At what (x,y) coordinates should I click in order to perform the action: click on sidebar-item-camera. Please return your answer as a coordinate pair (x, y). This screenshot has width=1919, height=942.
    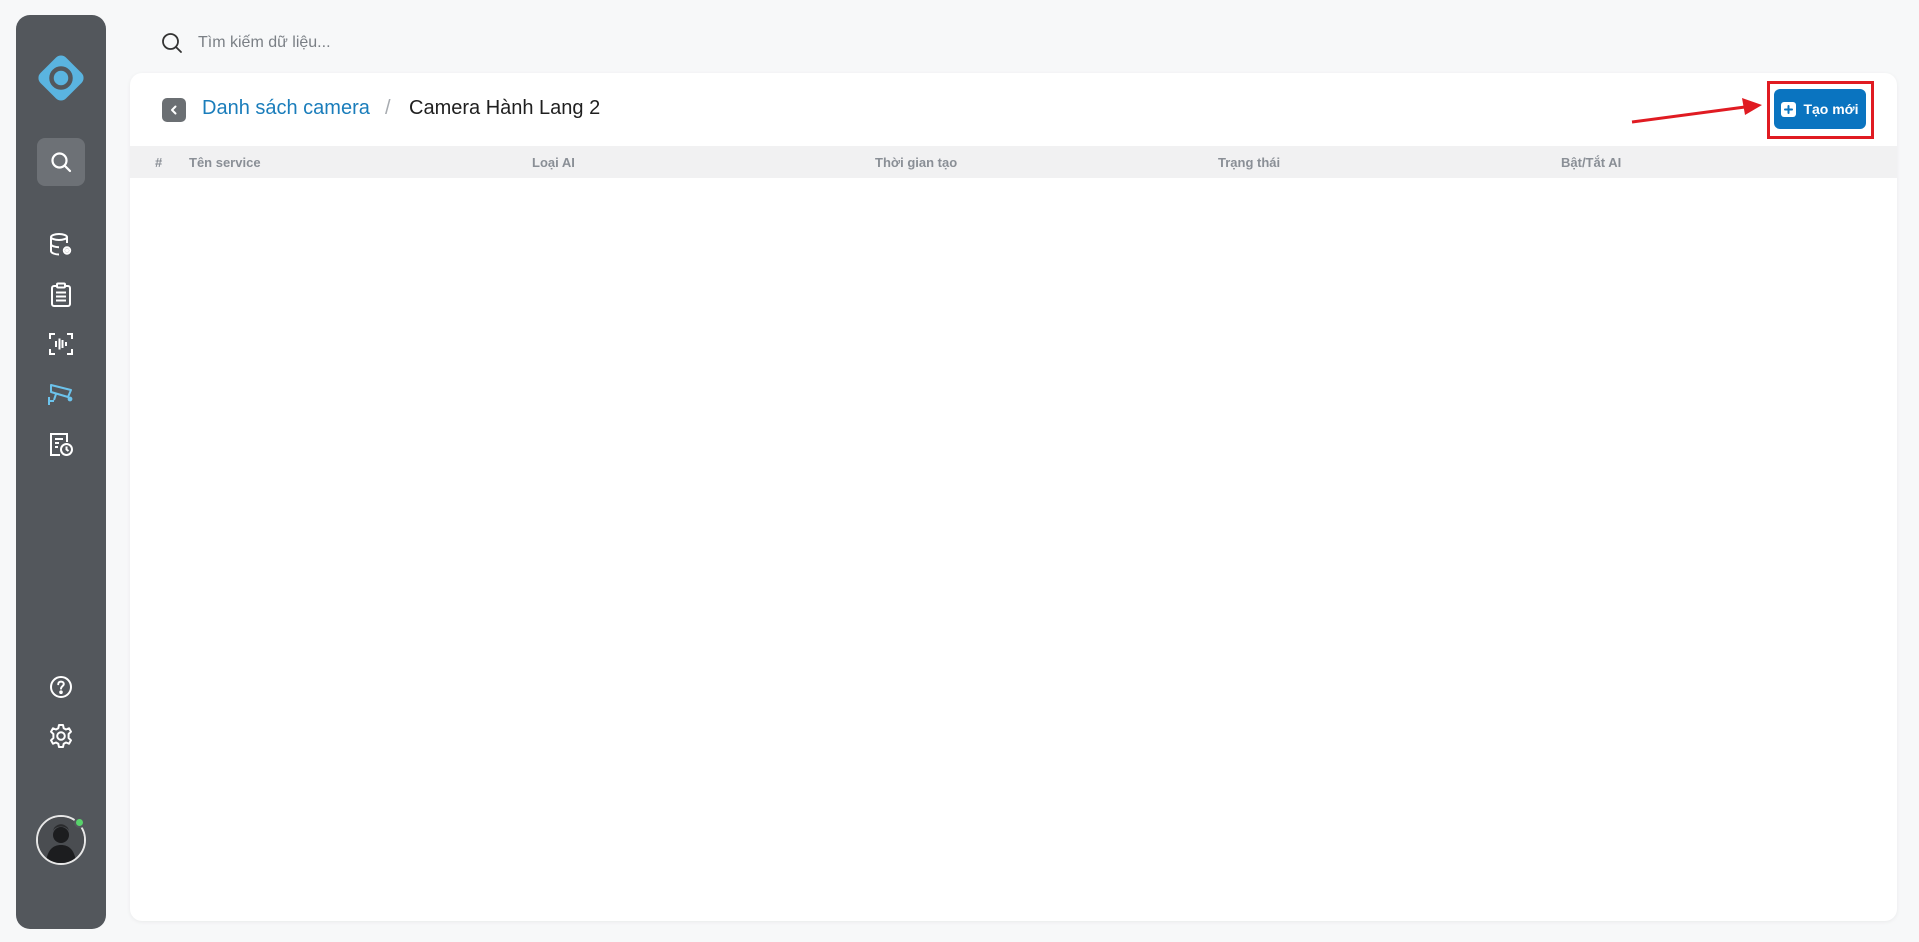
    Looking at the image, I should click on (61, 394).